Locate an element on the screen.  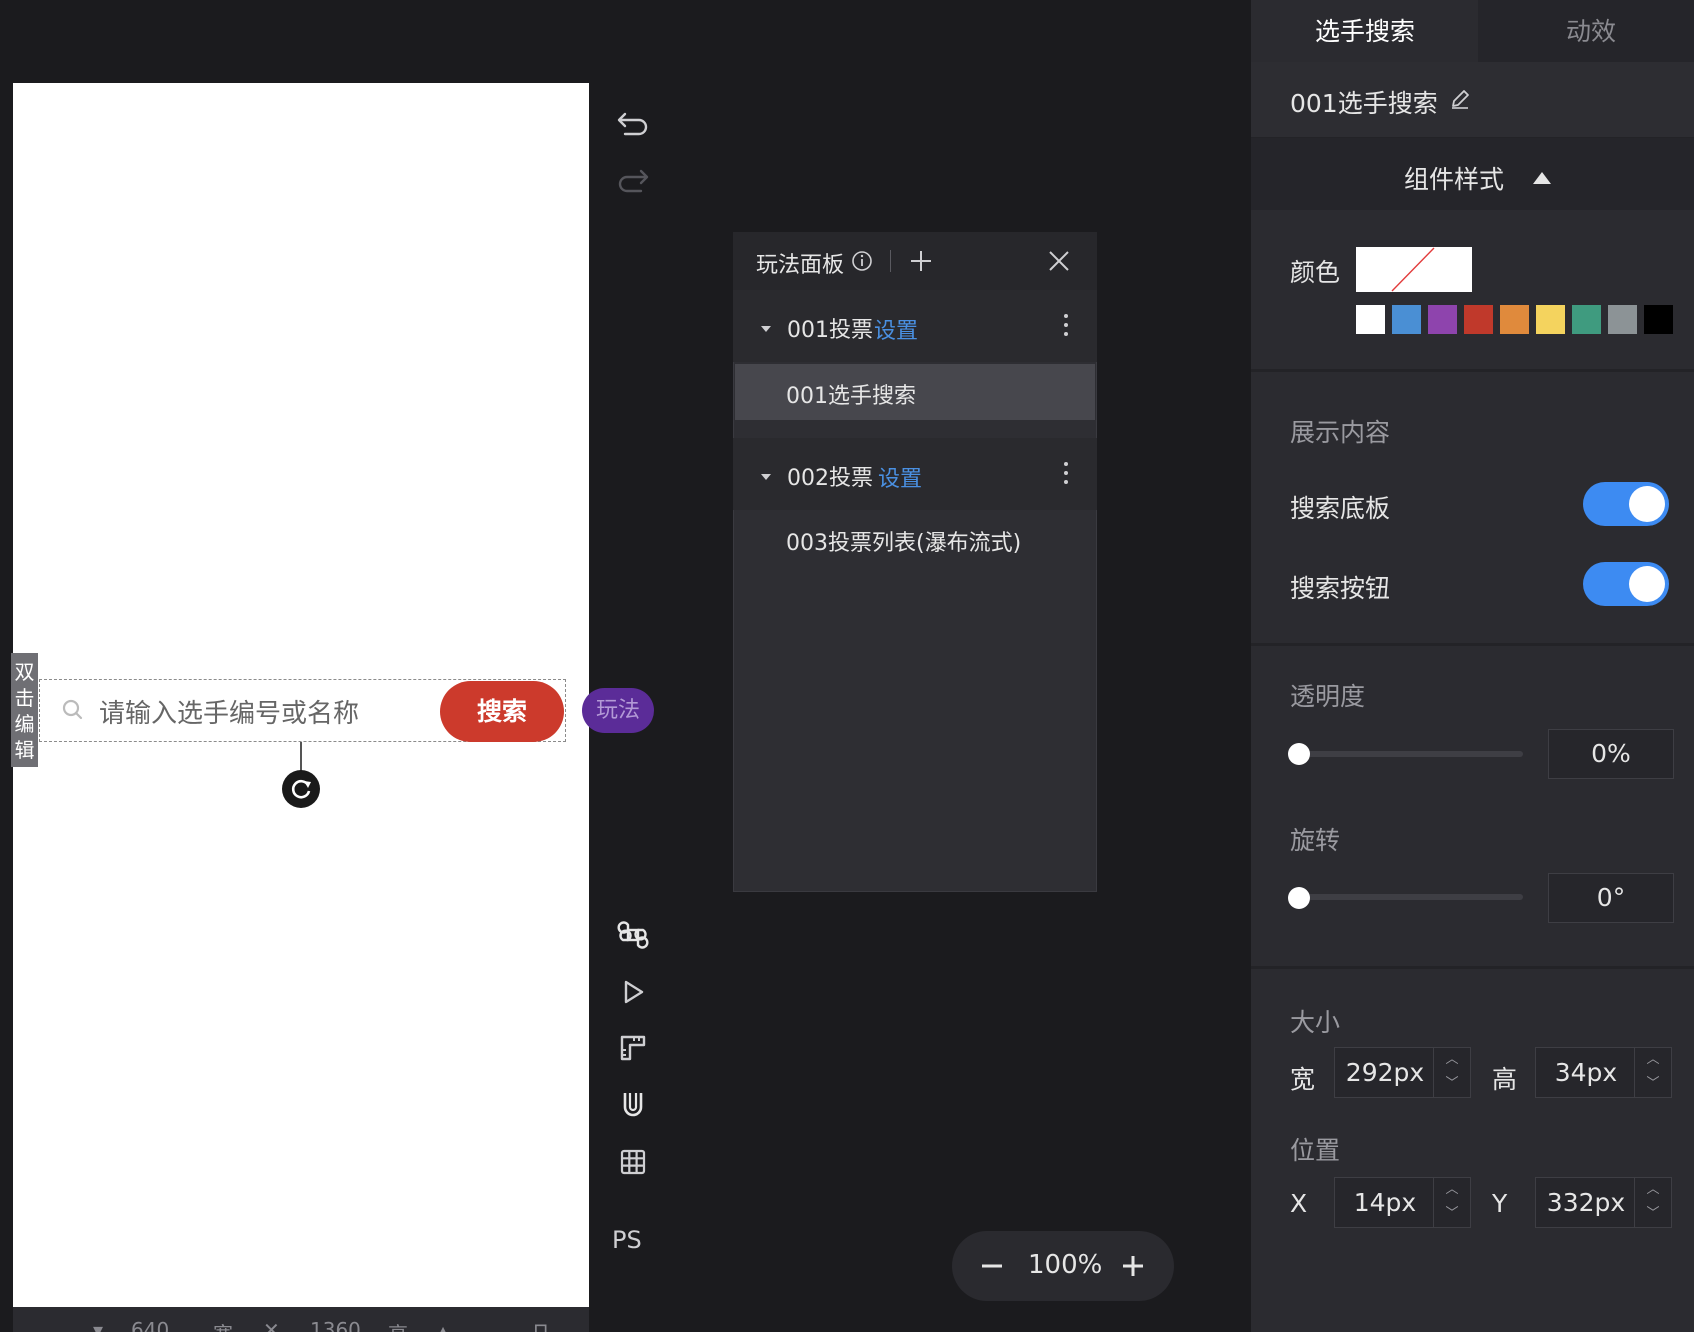
tab-player-search-label: 选手搜索 is located at coordinates (1365, 30).